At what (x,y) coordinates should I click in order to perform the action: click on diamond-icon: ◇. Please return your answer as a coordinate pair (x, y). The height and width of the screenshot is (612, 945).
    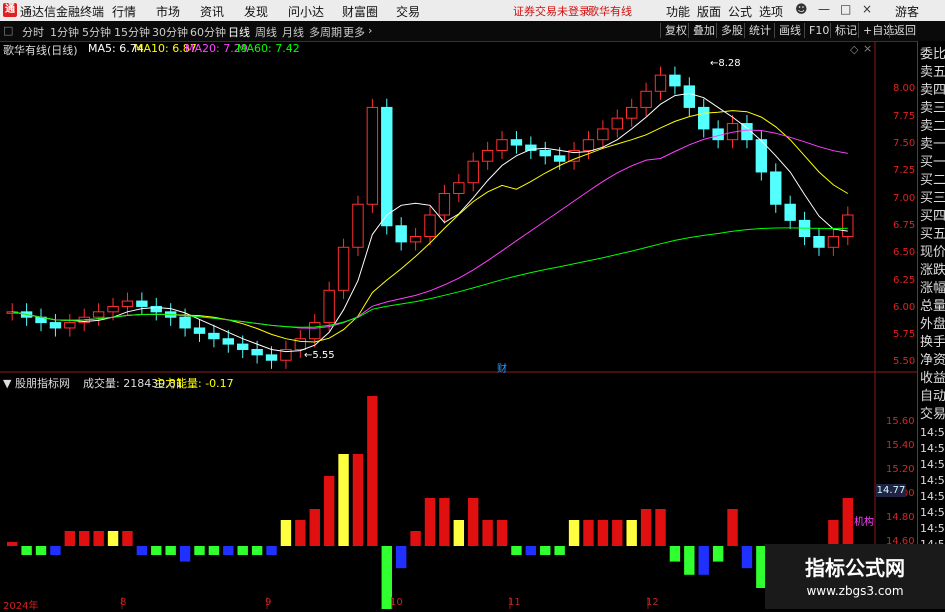
    Looking at the image, I should click on (854, 49).